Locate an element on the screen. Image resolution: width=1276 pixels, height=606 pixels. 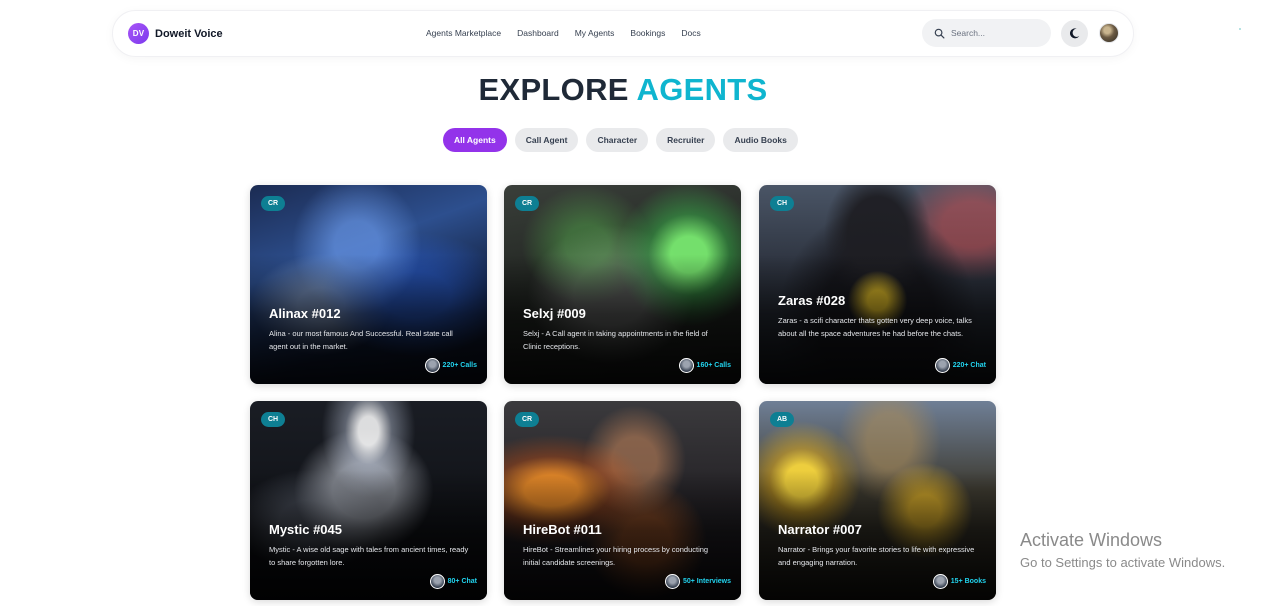
card-stat: 50+ Interviews is located at coordinates (697, 581).